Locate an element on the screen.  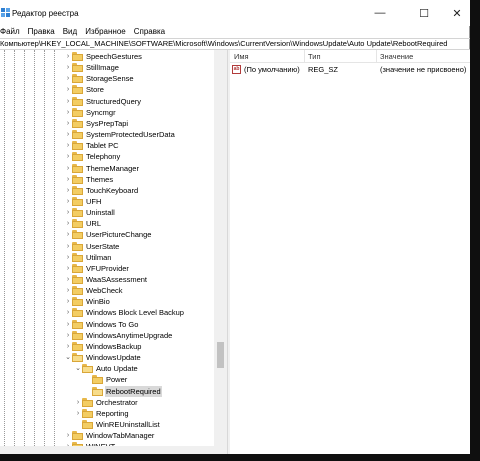
tree-item-label: Store is located at coordinates (95, 89).